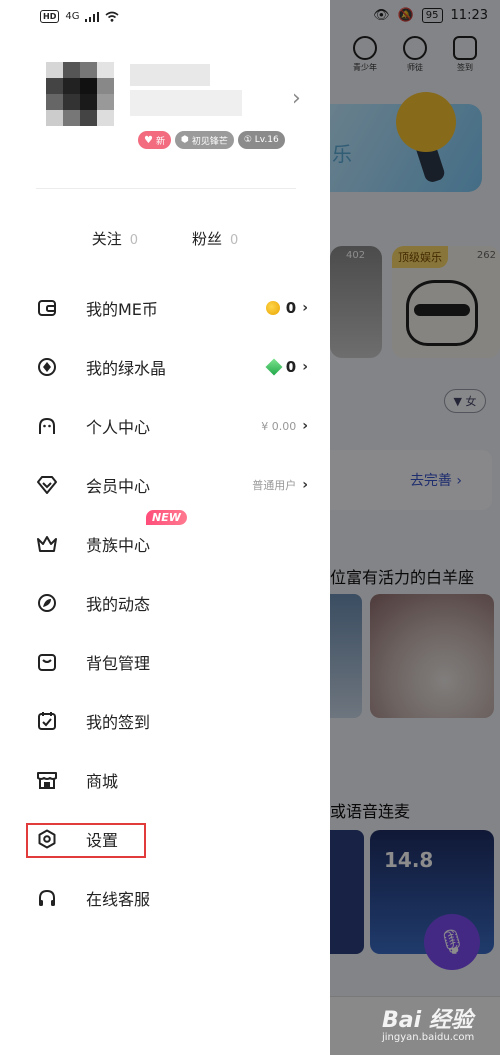 This screenshot has height=1055, width=500. Describe the element at coordinates (165, 662) in the screenshot. I see `menu-item-backpack: 背包管理` at that location.